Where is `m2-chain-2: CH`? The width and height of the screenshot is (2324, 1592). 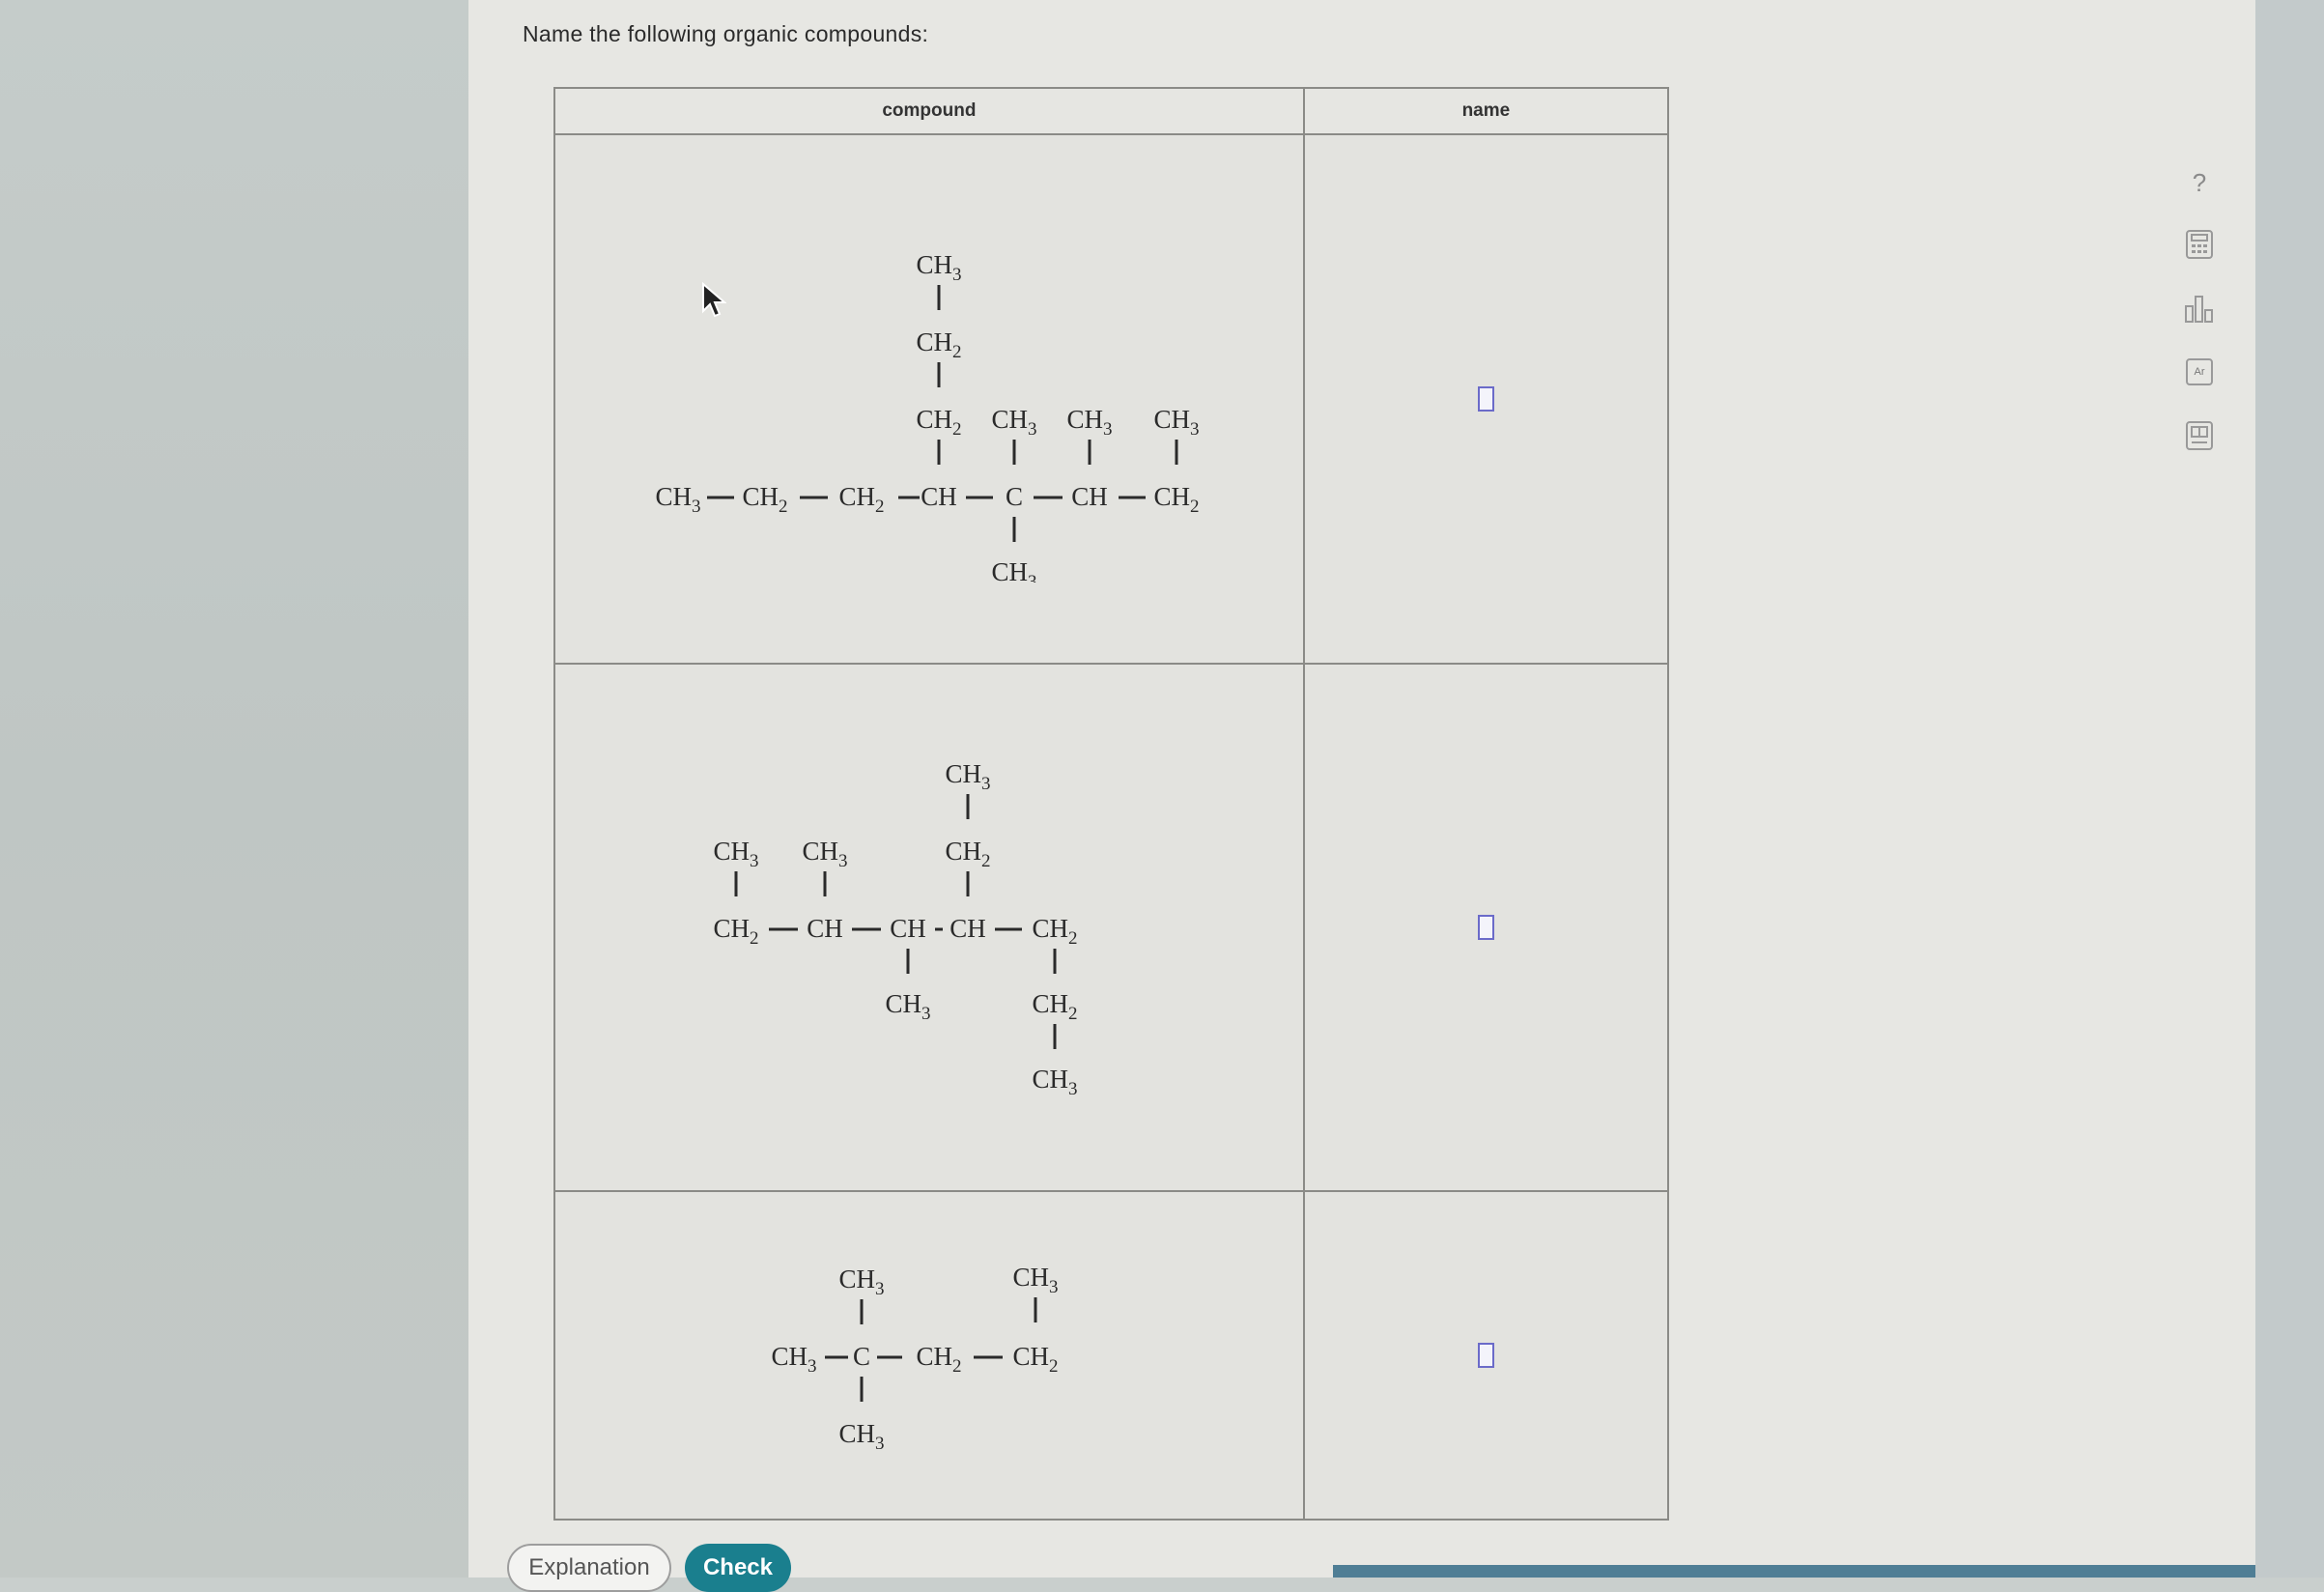
m2-chain-2: CH is located at coordinates (908, 928).